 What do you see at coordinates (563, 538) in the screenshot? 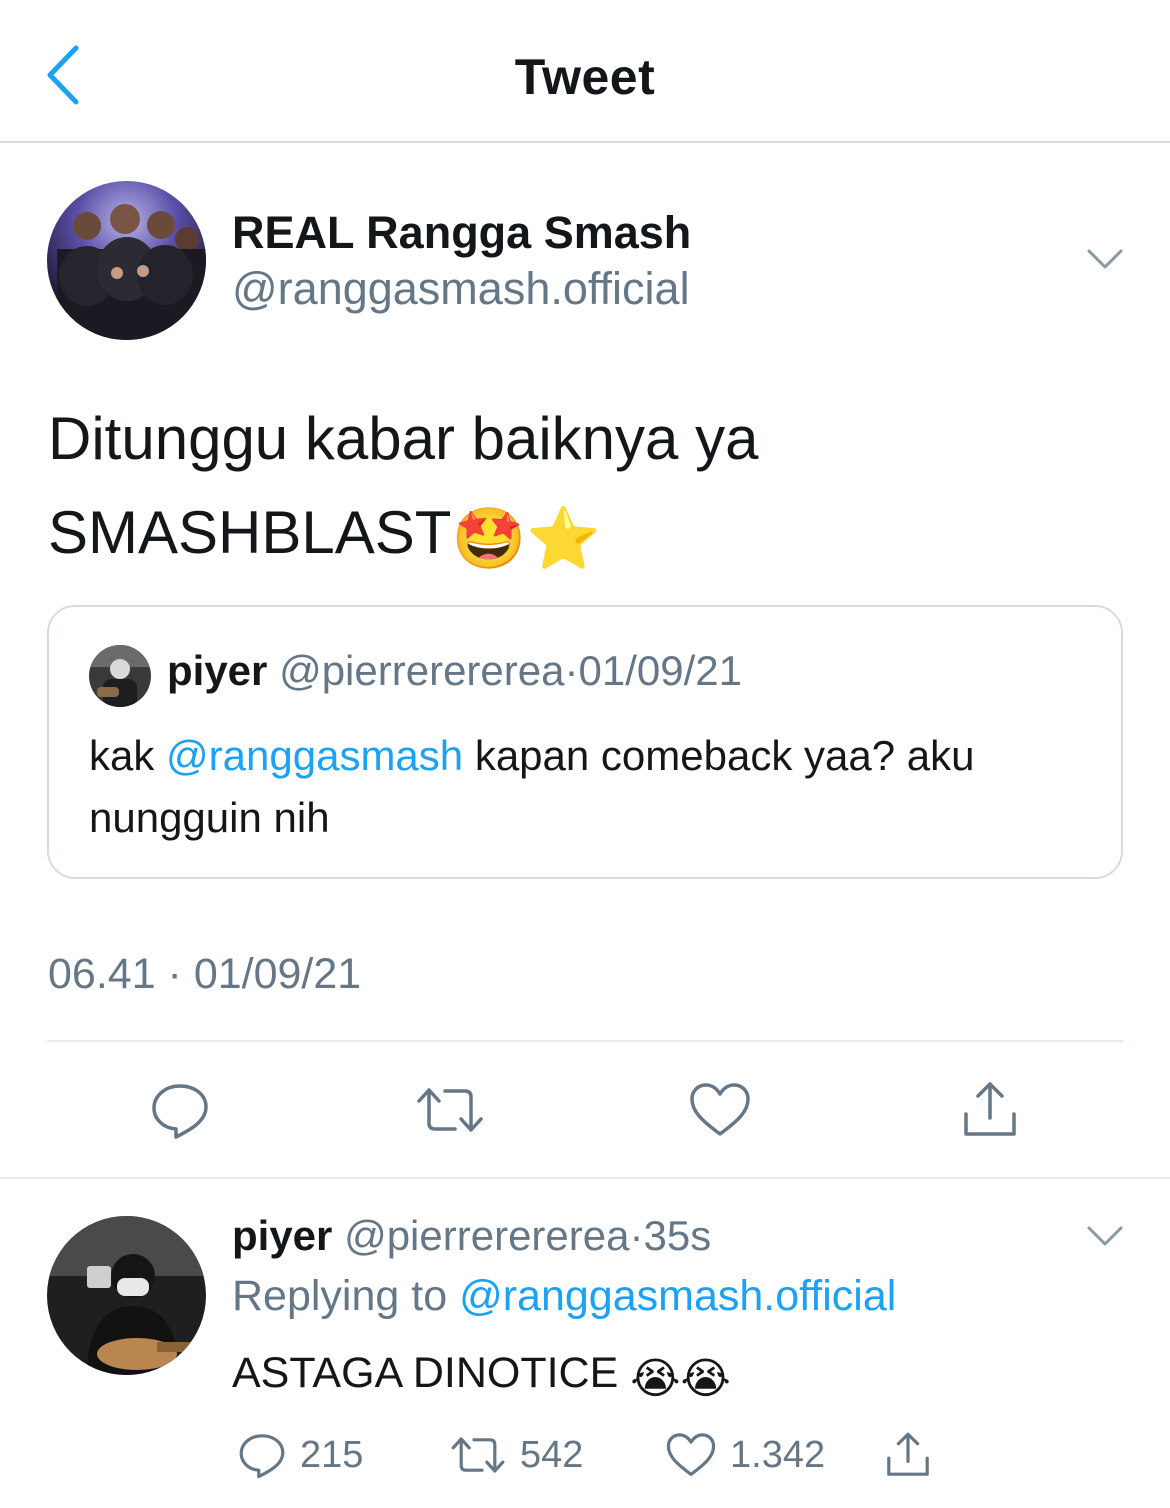
I see `star-emoji: ⭐` at bounding box center [563, 538].